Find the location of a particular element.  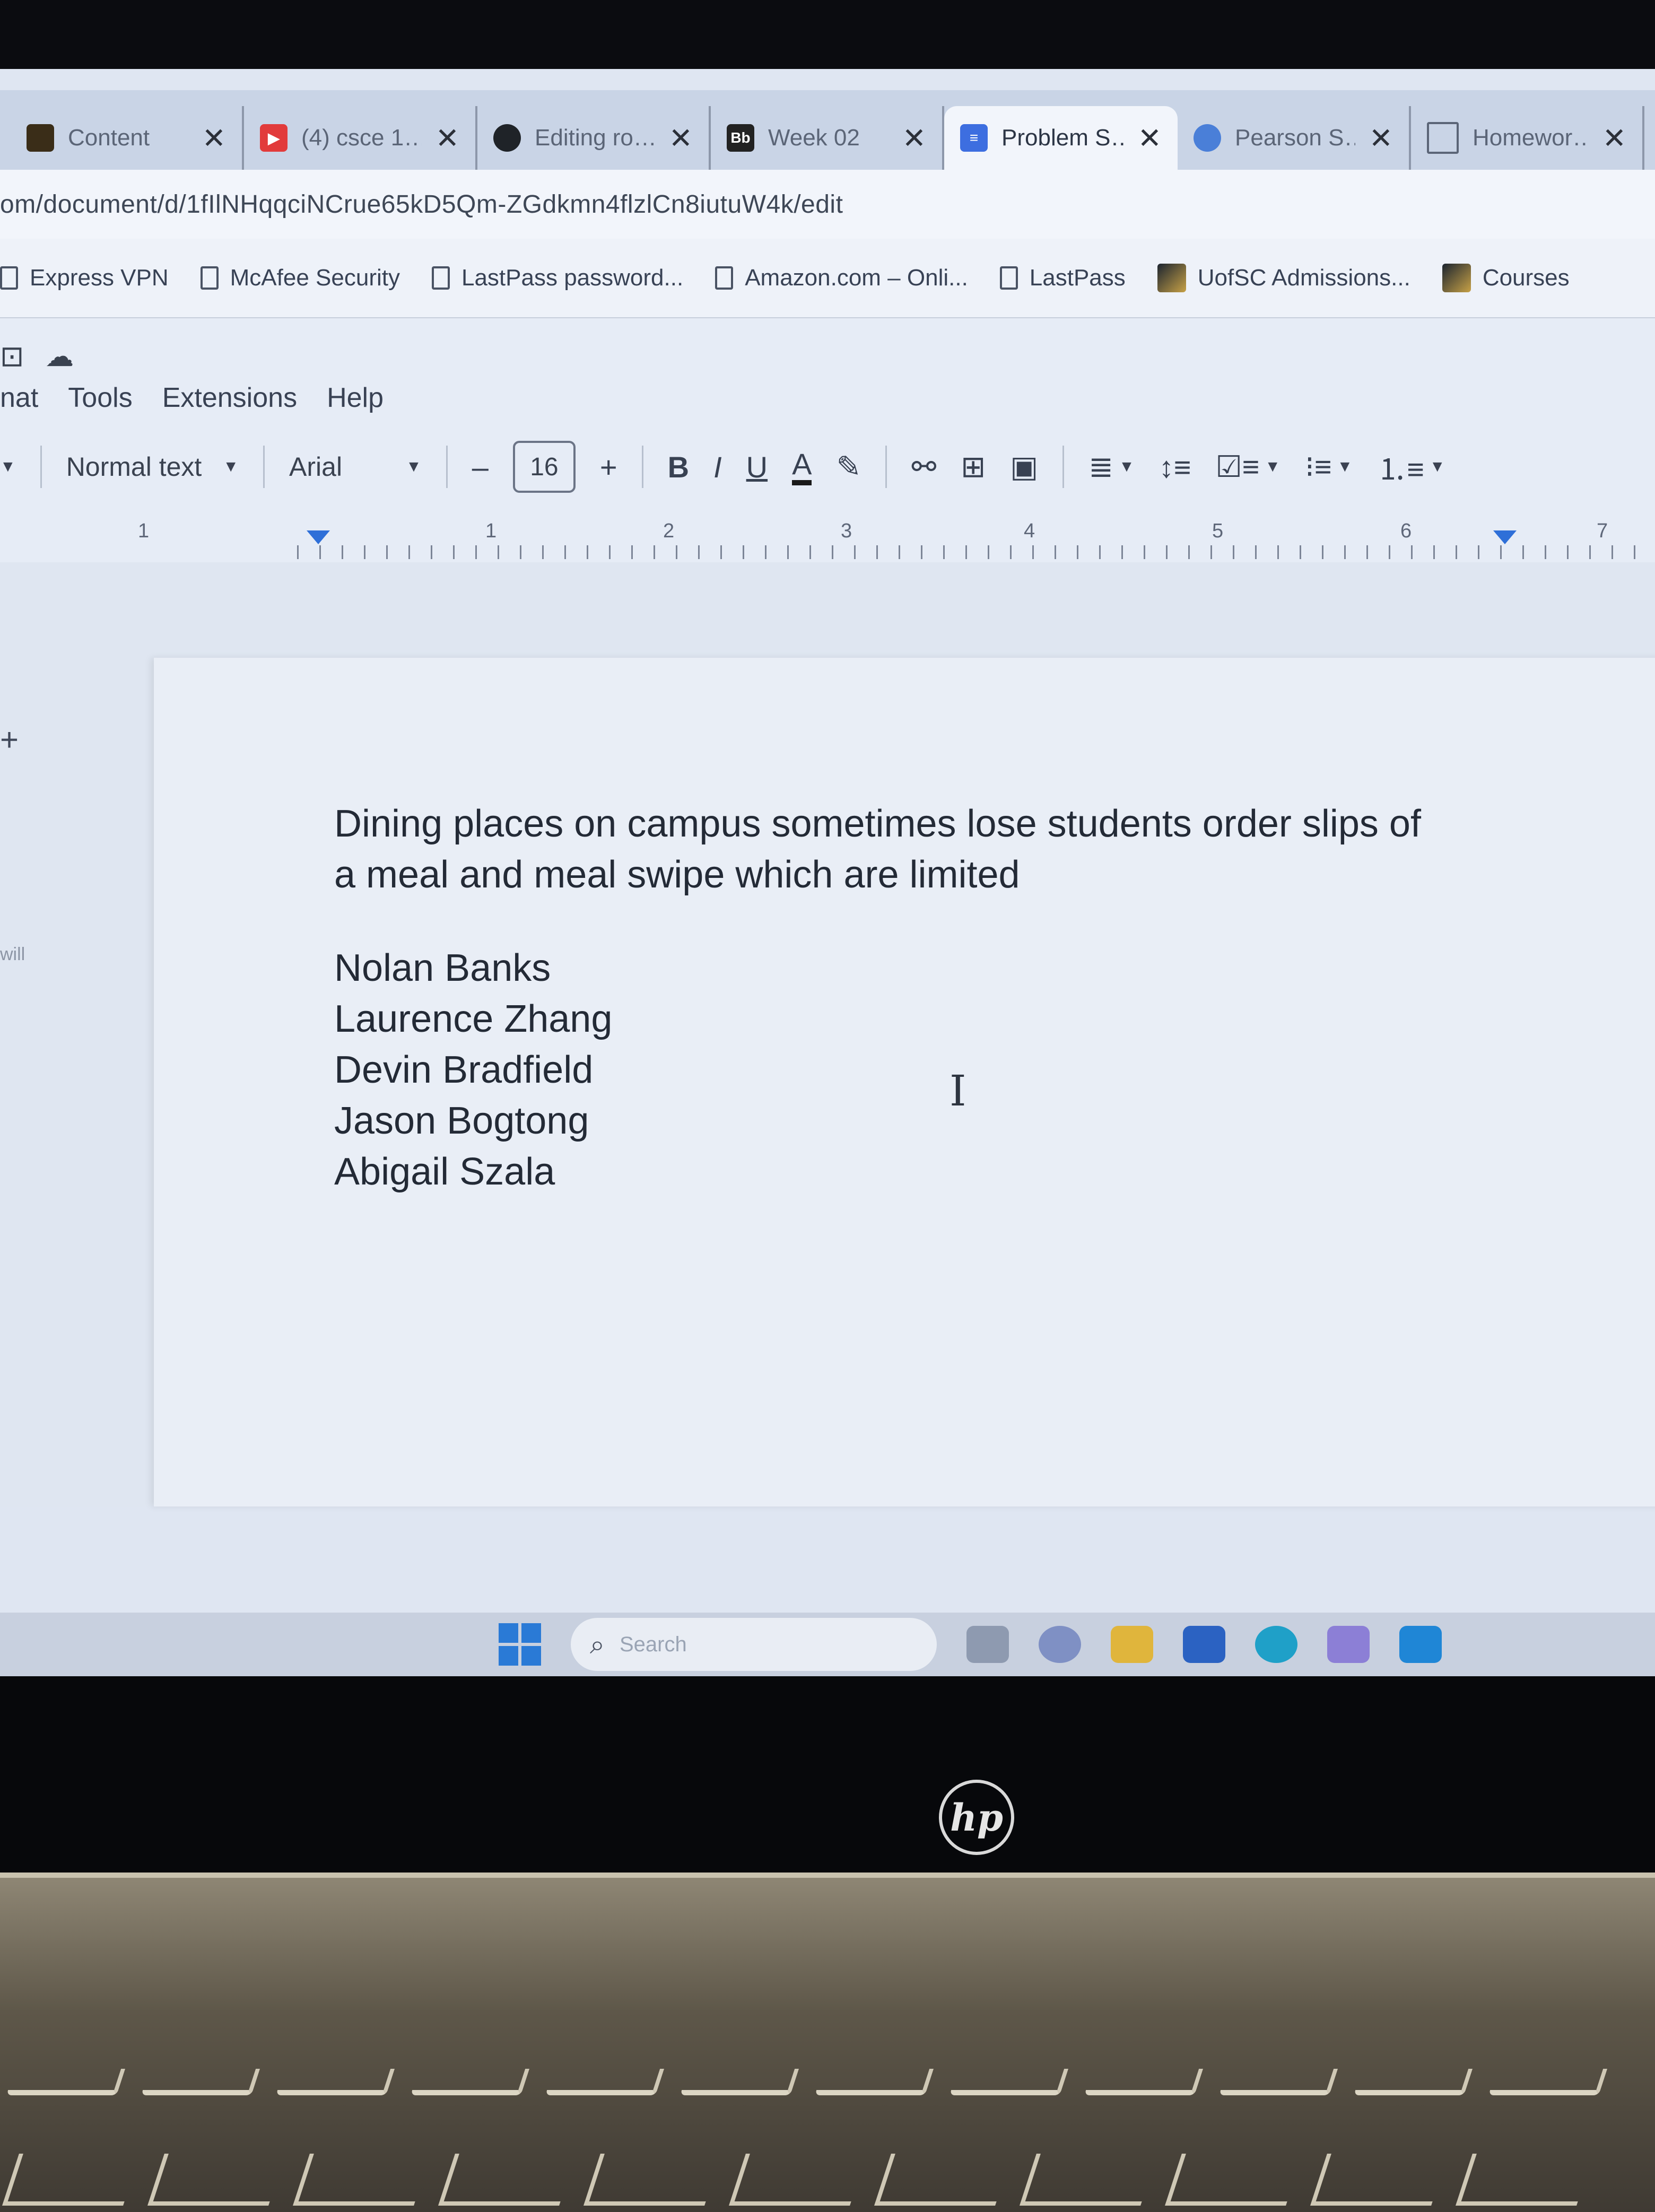

align-left-icon: ≣ ▼ is located at coordinates (1112, 466).